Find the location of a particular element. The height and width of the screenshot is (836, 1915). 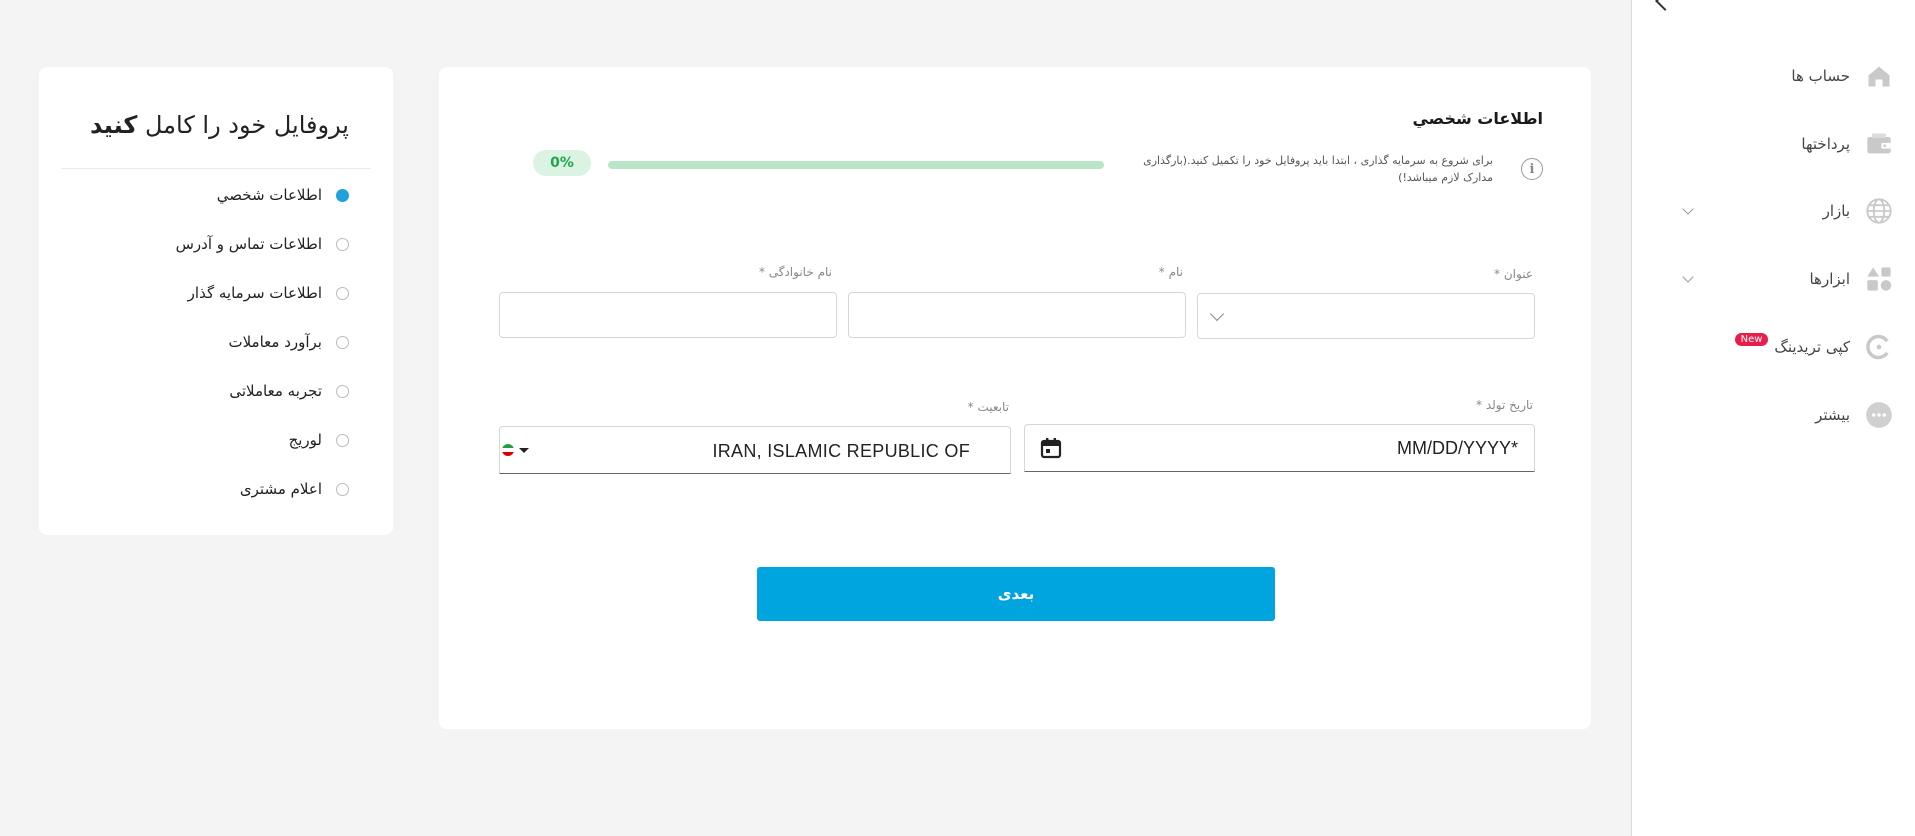

birth-date-placeholder: MM/DD/YYYY* is located at coordinates (1457, 448).